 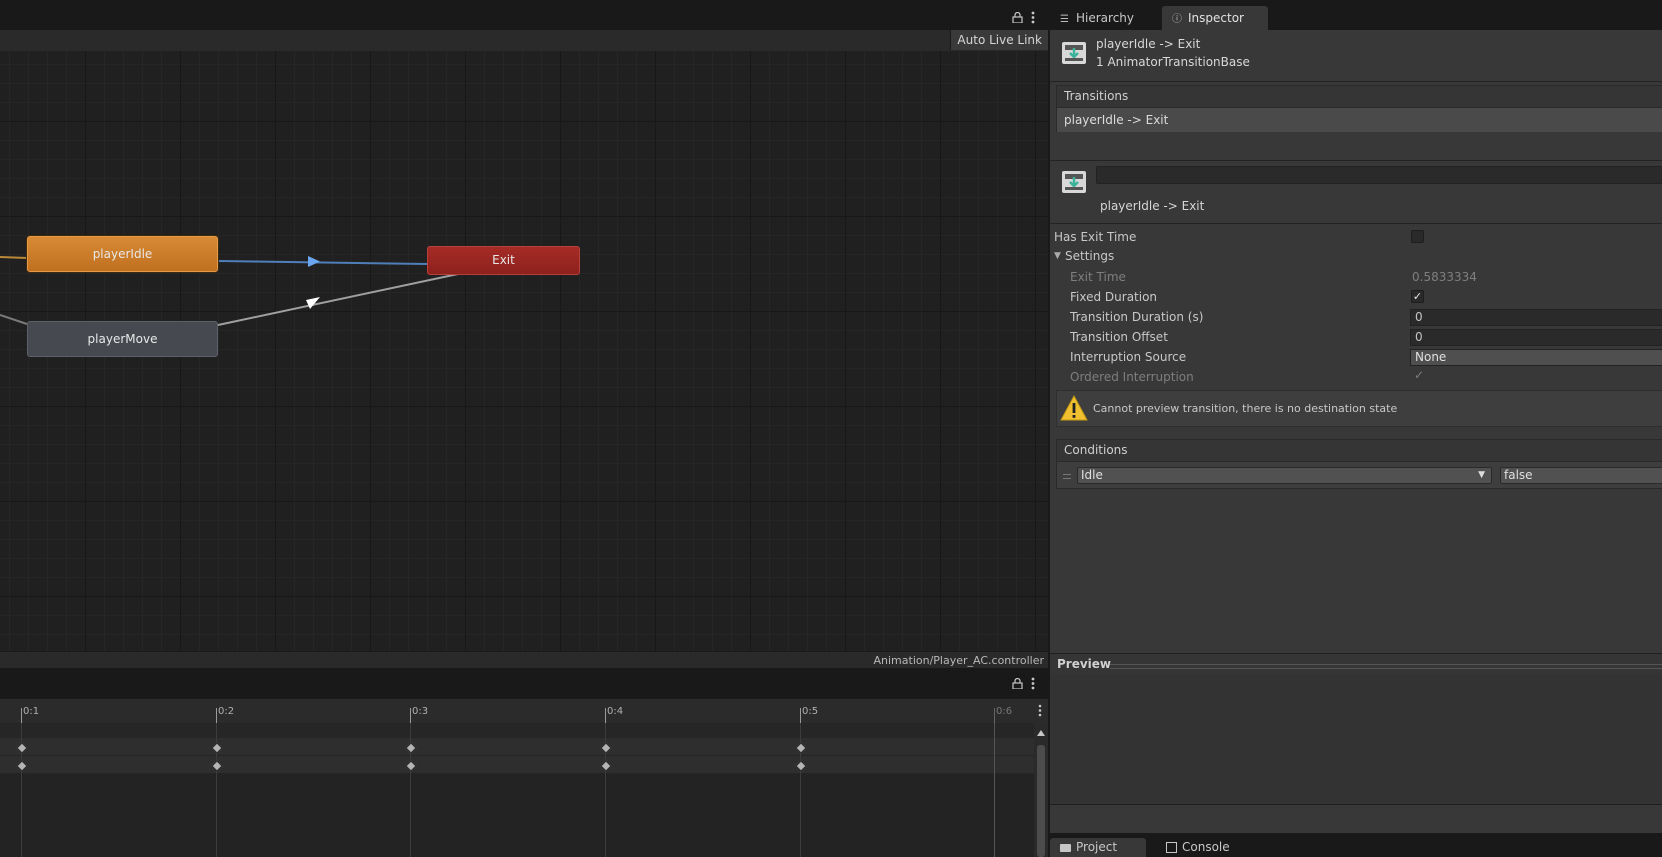 I want to click on tab-hierarchy: ☰ Hierarchy, so click(x=1097, y=18).